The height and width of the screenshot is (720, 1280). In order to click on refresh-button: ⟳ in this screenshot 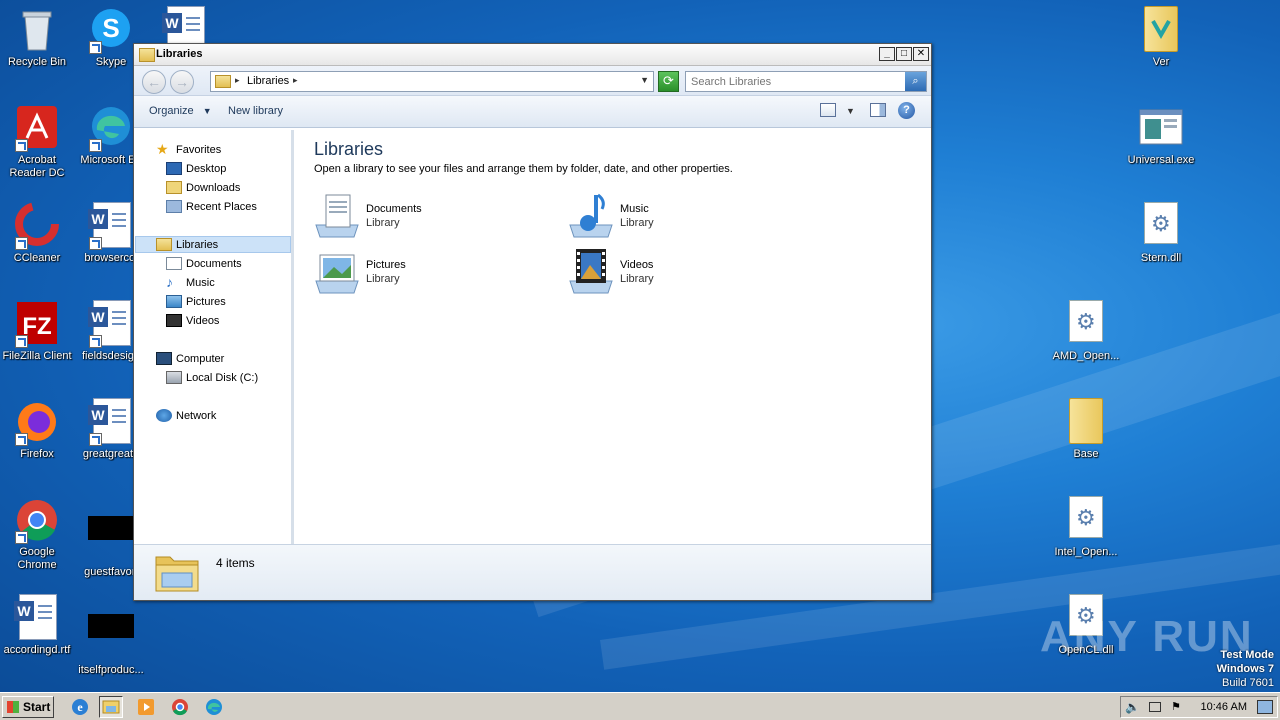, I will do `click(668, 81)`.